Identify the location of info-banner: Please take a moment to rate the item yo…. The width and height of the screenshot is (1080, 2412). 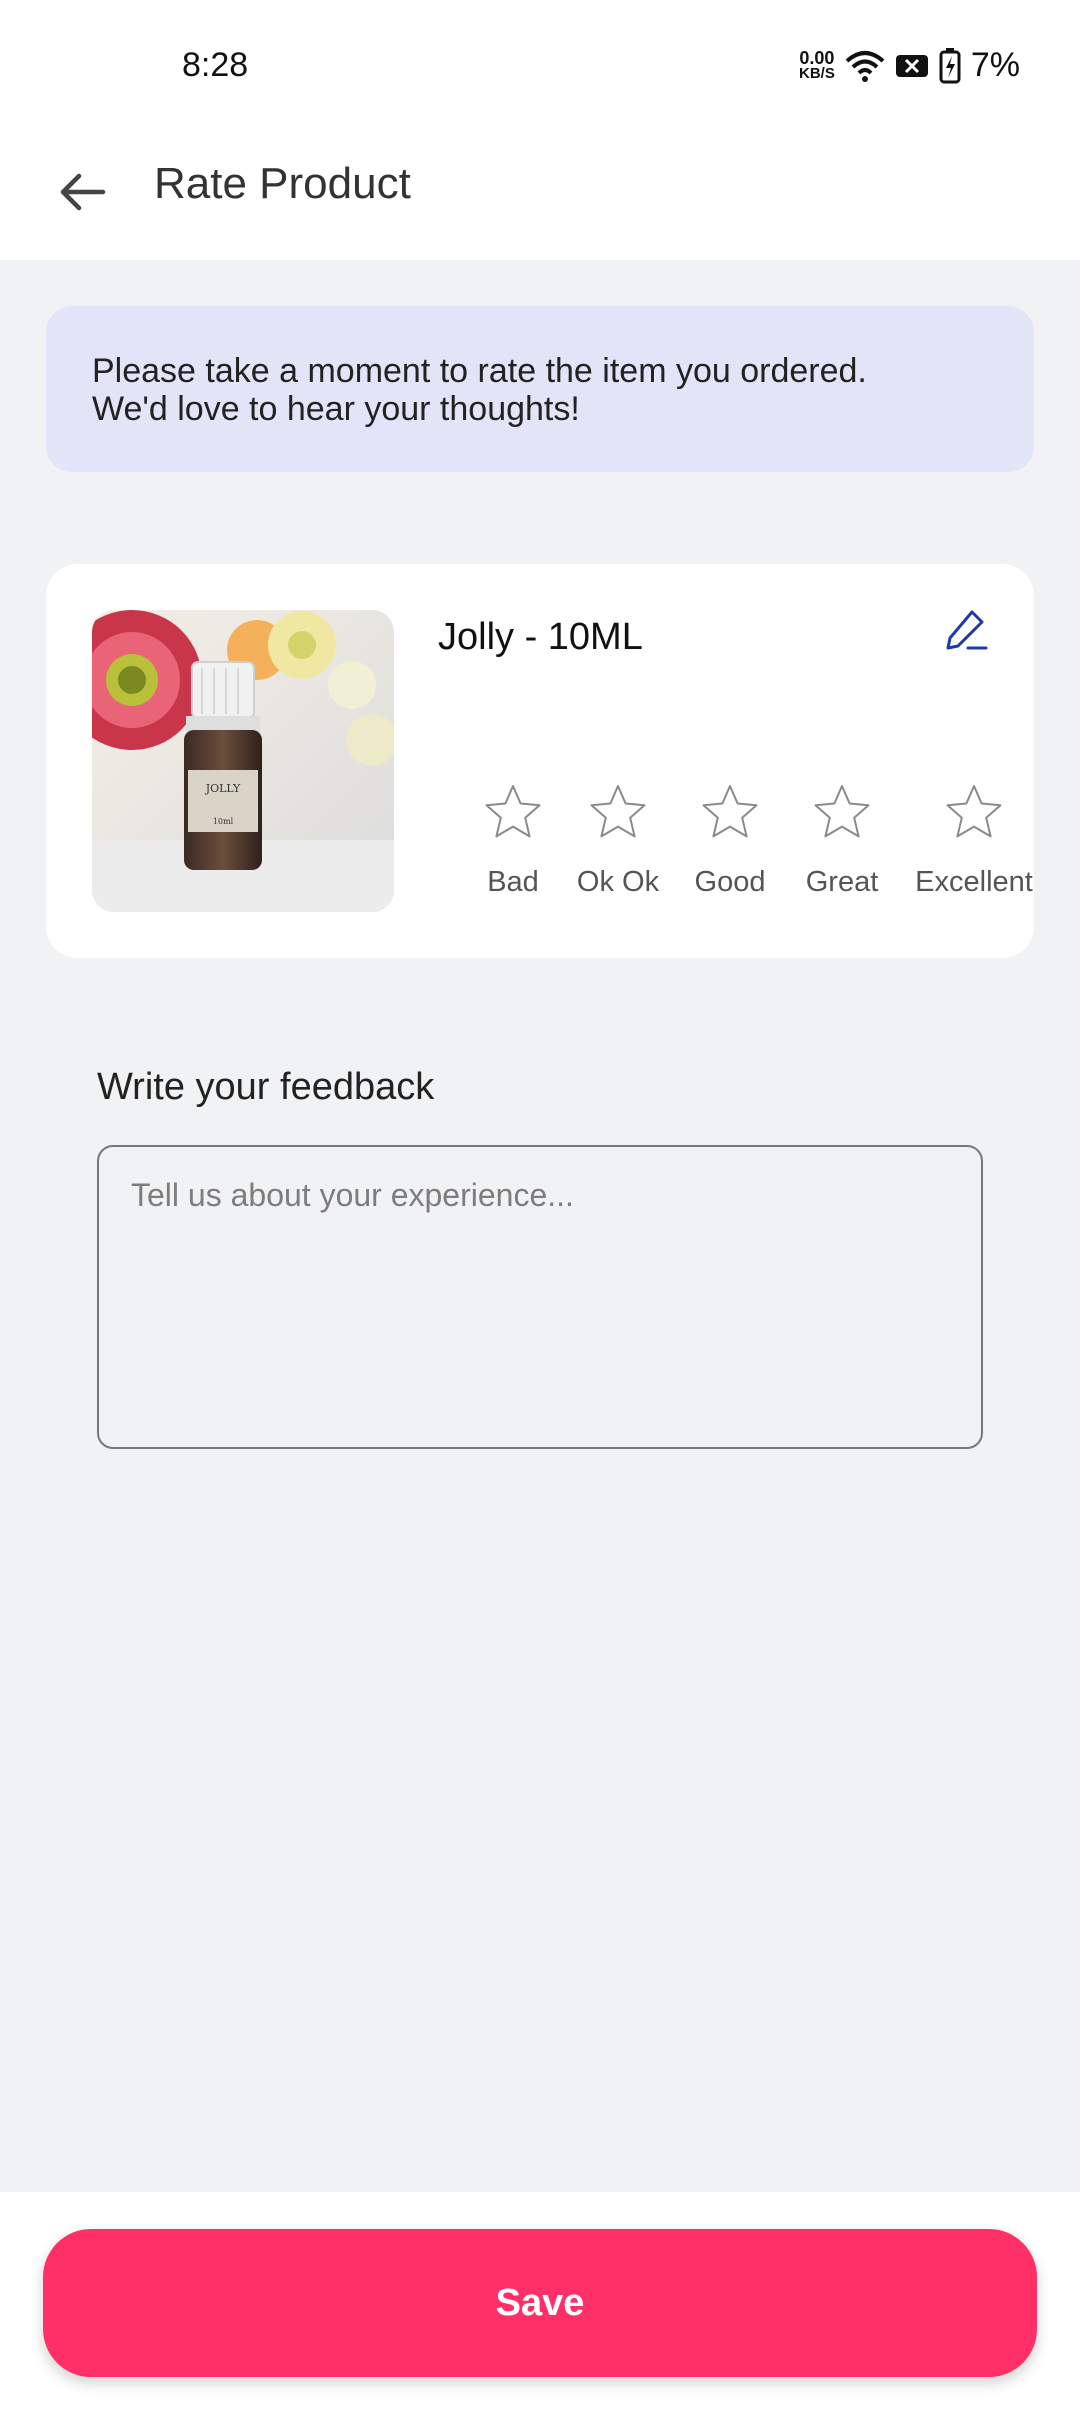
(540, 389).